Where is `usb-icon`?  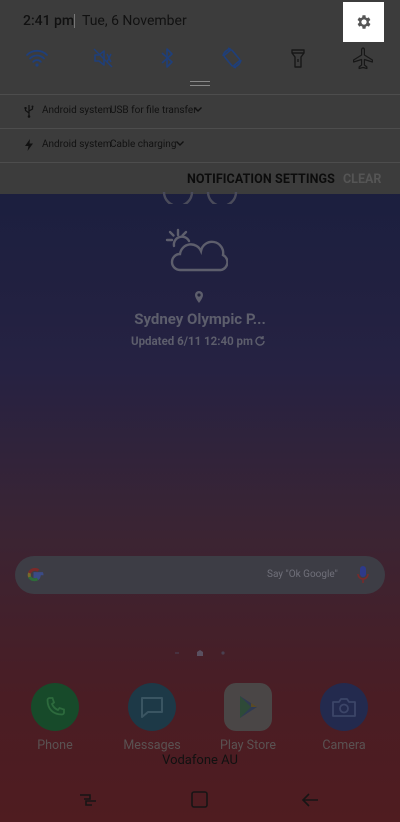
usb-icon is located at coordinates (29, 111).